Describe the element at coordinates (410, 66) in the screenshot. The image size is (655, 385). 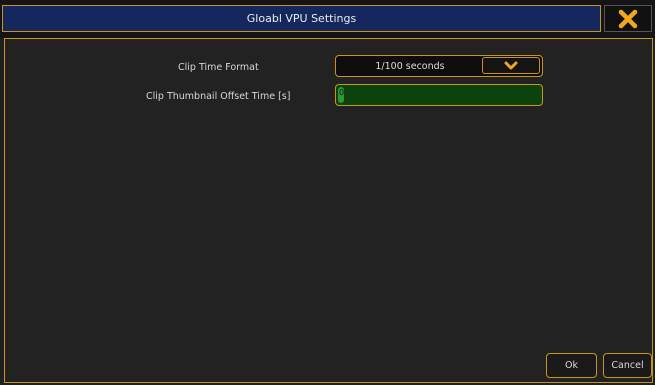
I see `clip-time-format-value: 1/100 seconds` at that location.